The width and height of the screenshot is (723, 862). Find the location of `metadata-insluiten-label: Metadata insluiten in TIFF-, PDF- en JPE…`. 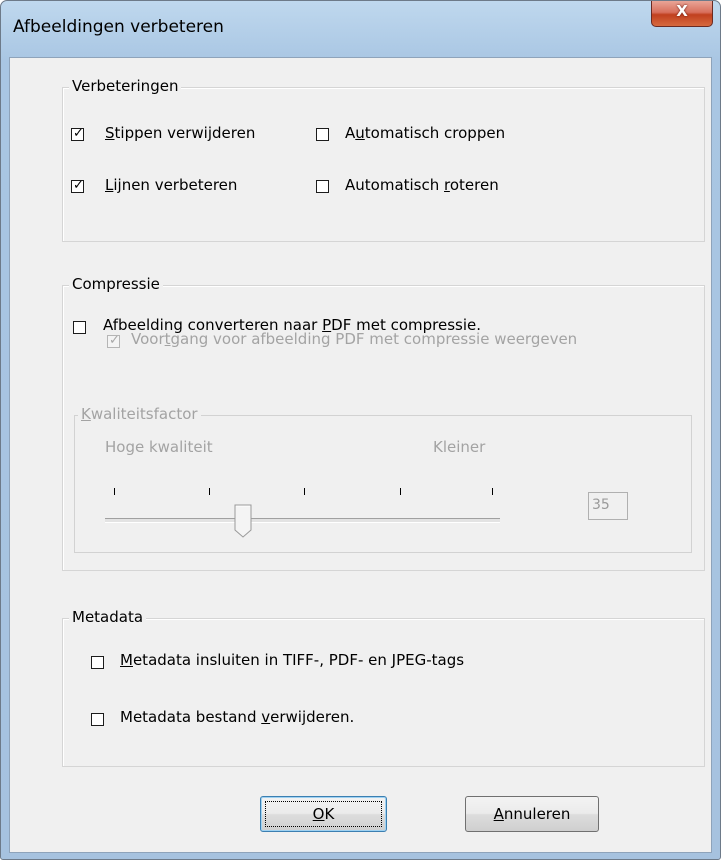

metadata-insluiten-label: Metadata insluiten in TIFF-, PDF- en JPE… is located at coordinates (292, 660).